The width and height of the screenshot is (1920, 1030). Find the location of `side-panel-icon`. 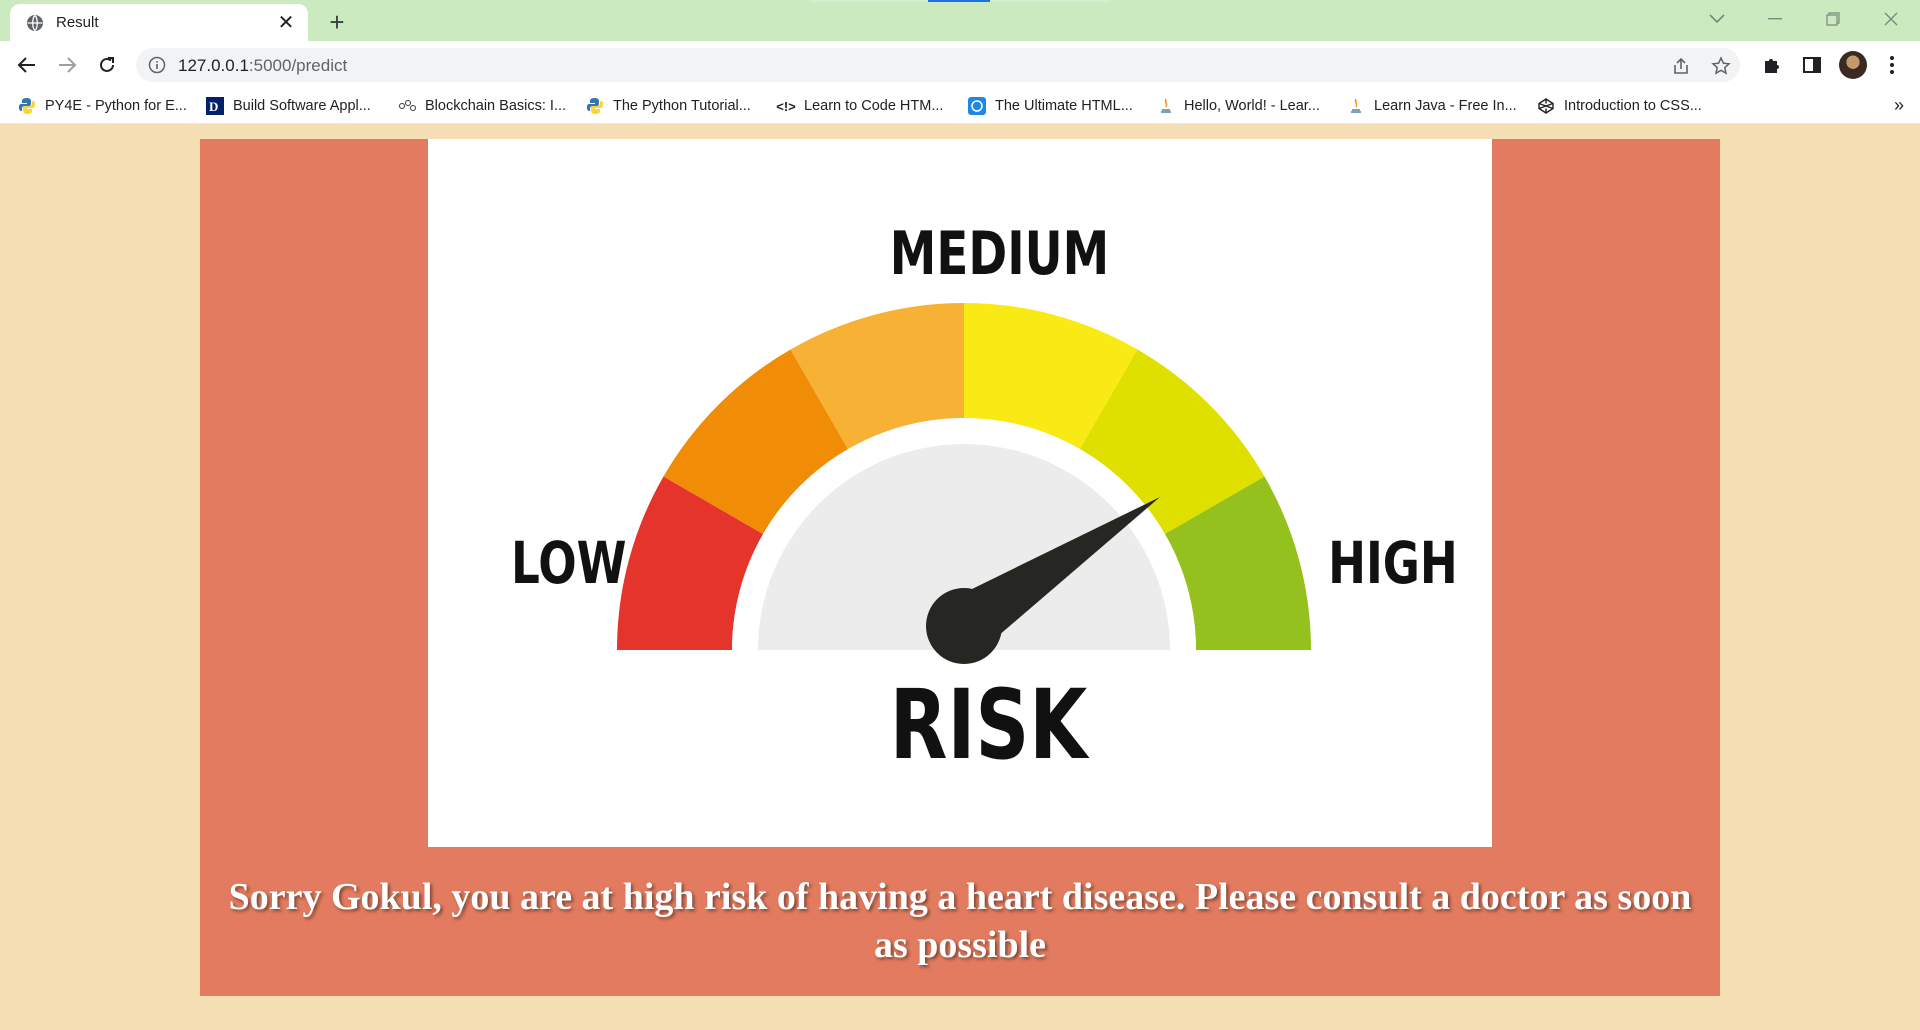

side-panel-icon is located at coordinates (1812, 65).